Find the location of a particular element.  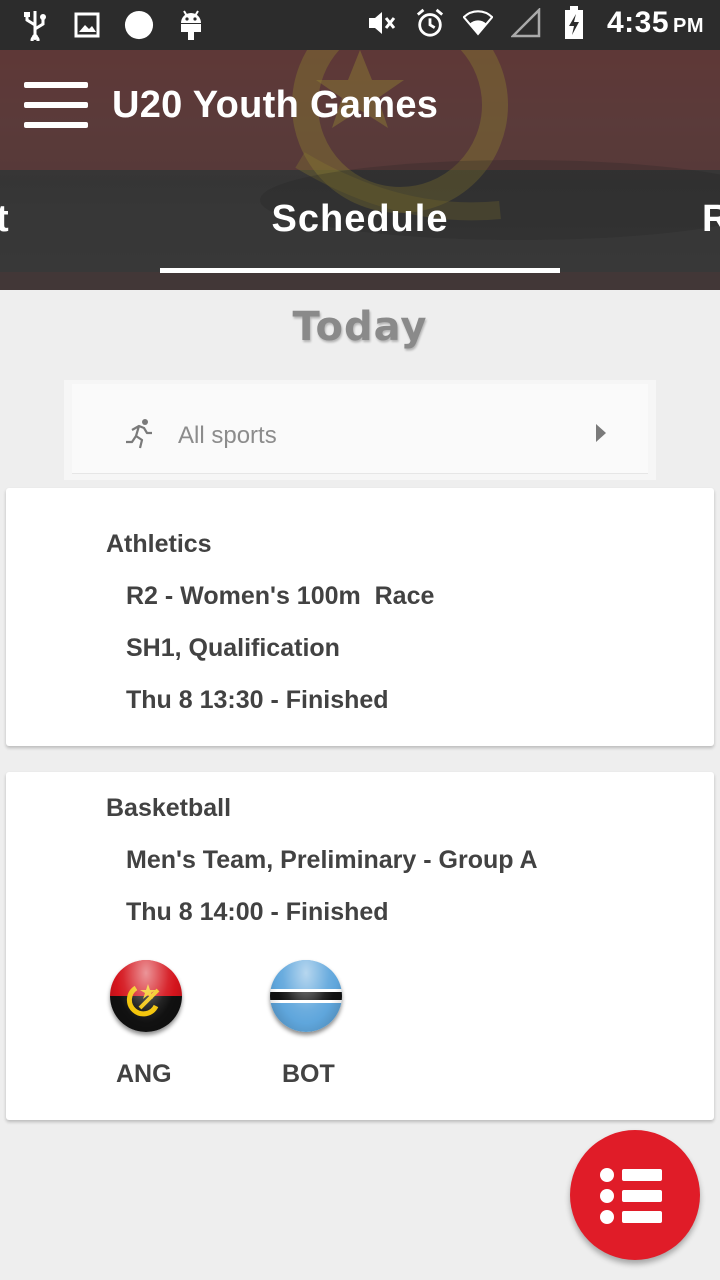

usb-icon is located at coordinates (35, 25).